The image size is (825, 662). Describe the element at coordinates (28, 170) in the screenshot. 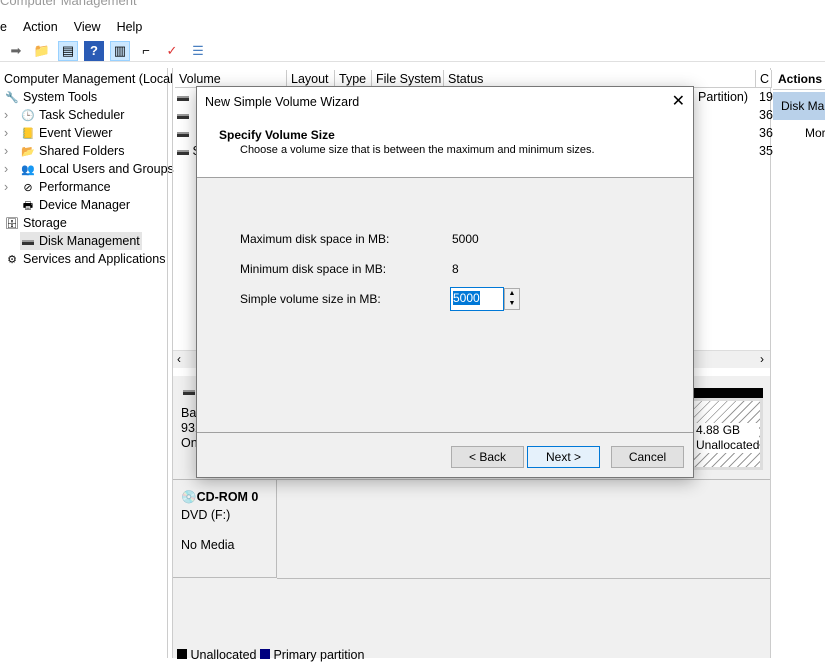

I see `users-icon: 👥` at that location.